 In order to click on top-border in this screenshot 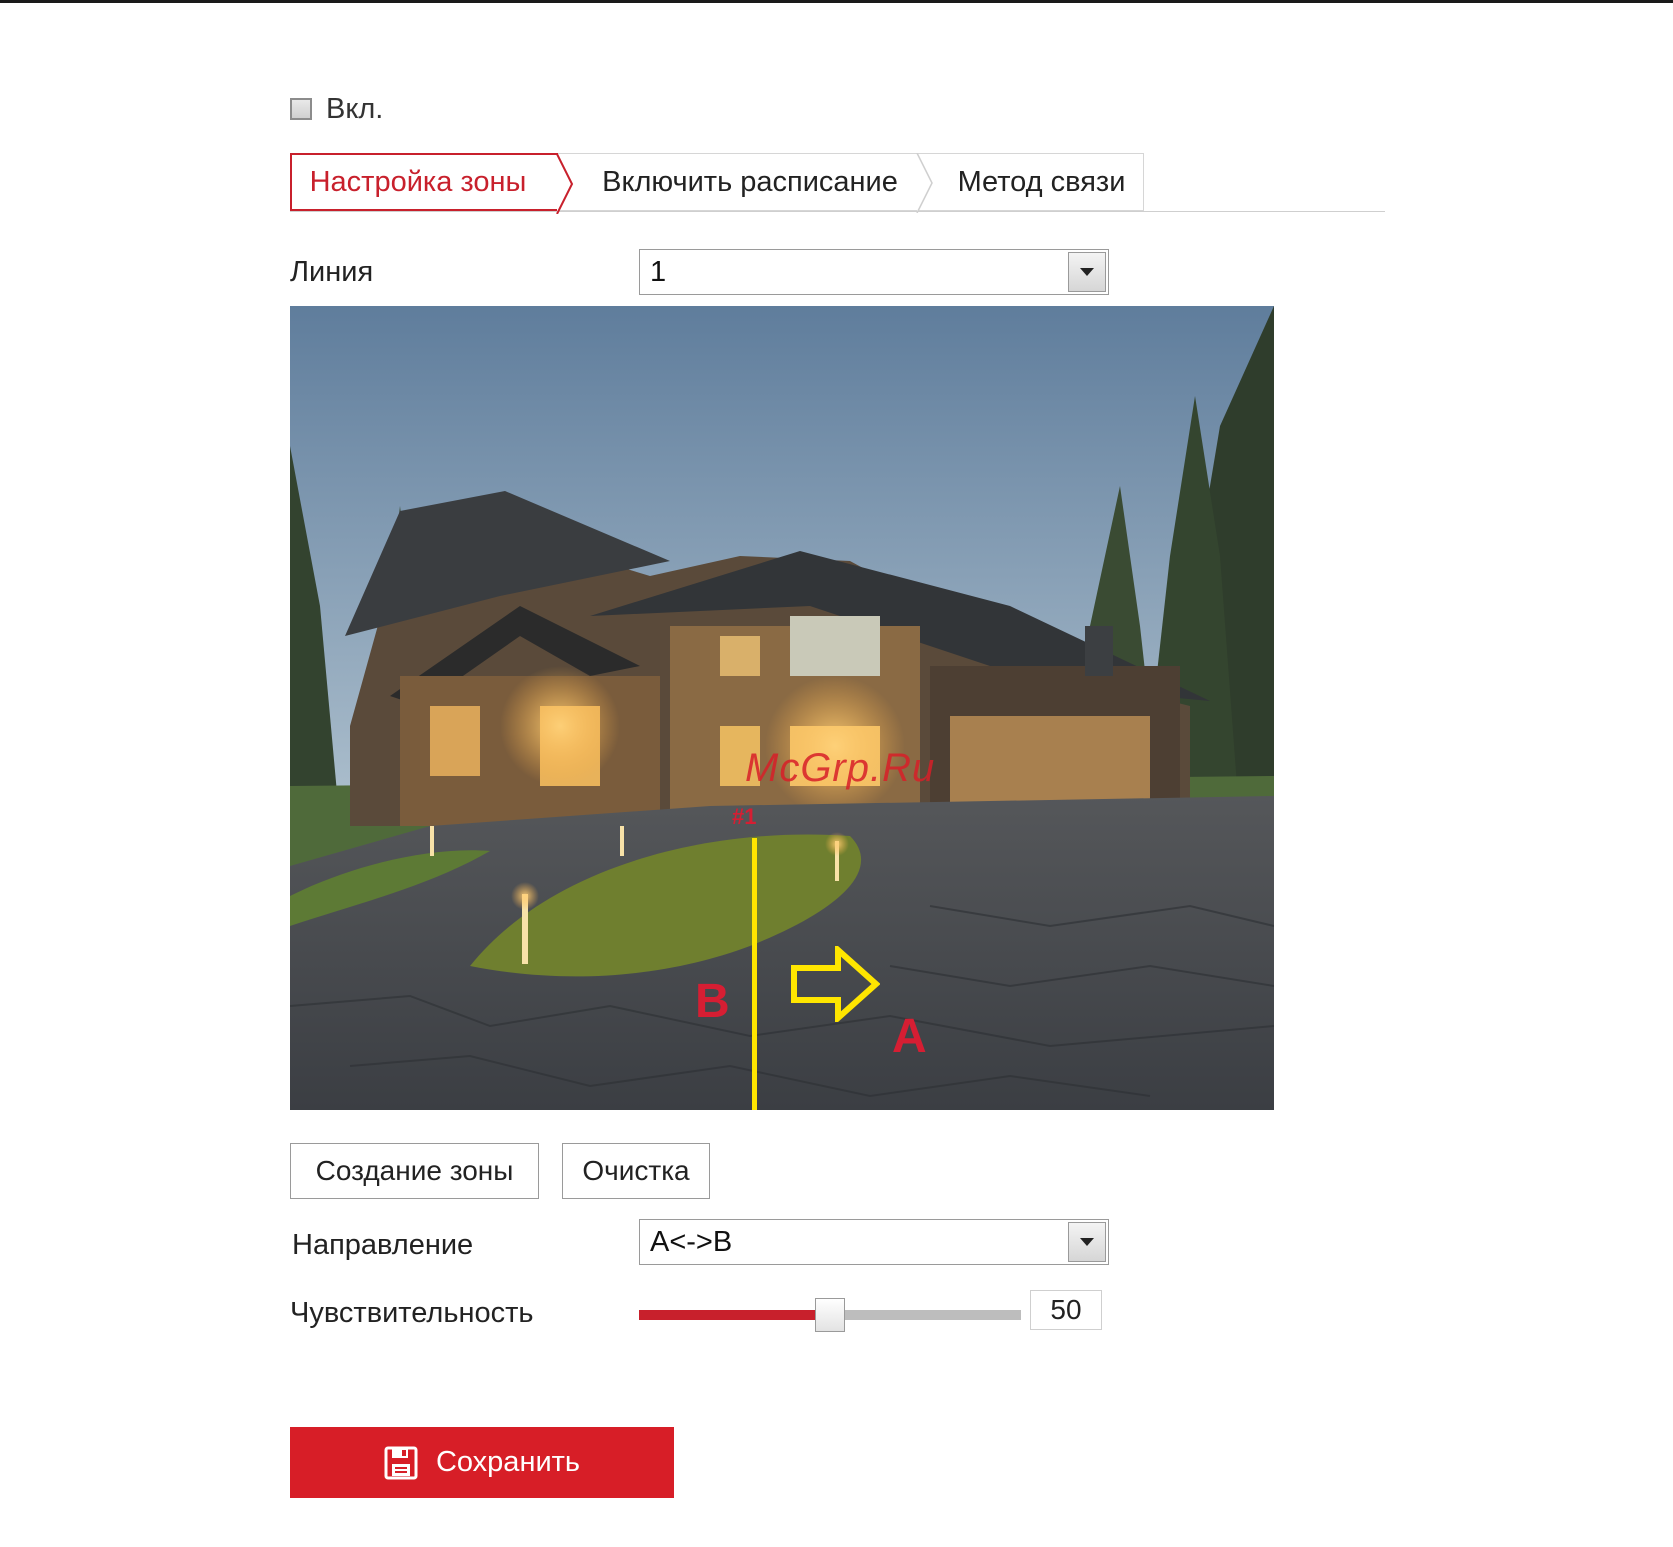, I will do `click(836, 1)`.